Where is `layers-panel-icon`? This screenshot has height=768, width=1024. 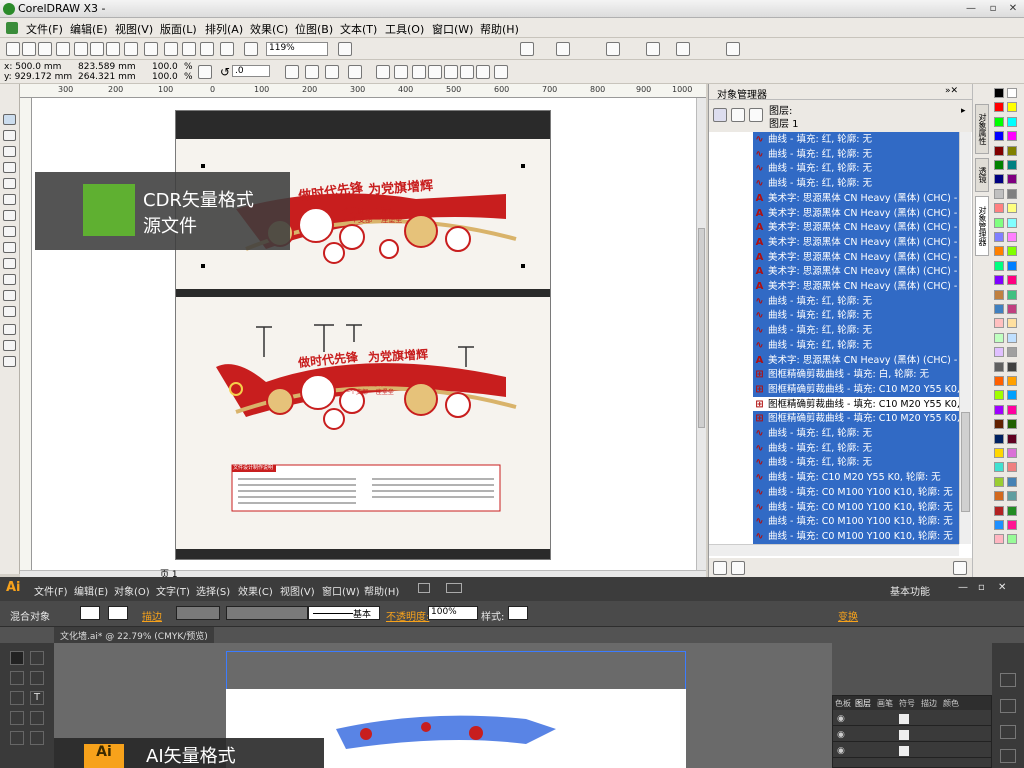 layers-panel-icon is located at coordinates (1008, 732).